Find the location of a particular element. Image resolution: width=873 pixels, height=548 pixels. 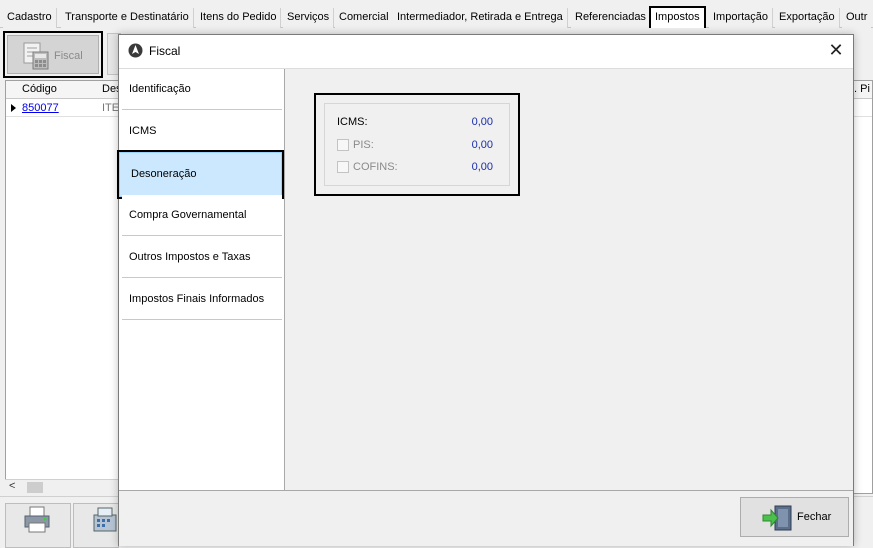

icms-label: ICMS: is located at coordinates (352, 122).